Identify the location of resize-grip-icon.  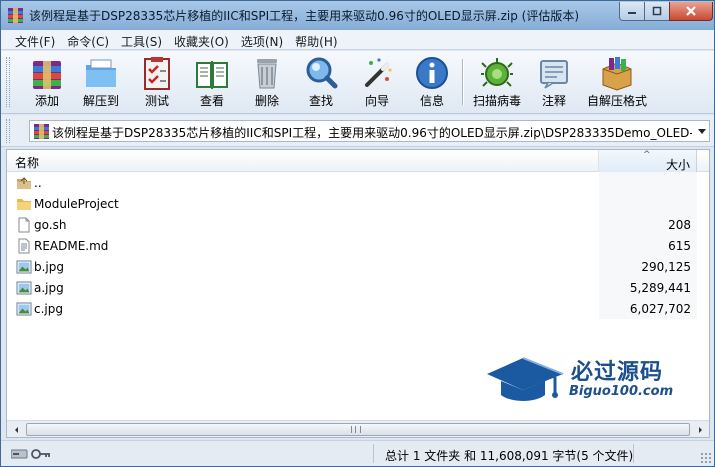
(706, 458).